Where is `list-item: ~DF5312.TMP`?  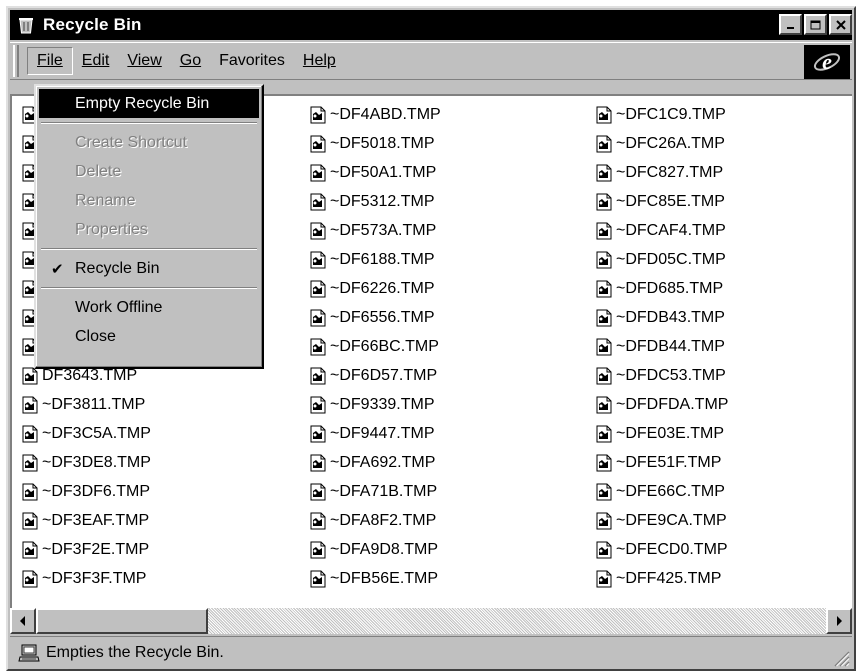
list-item: ~DF5312.TMP is located at coordinates (375, 201).